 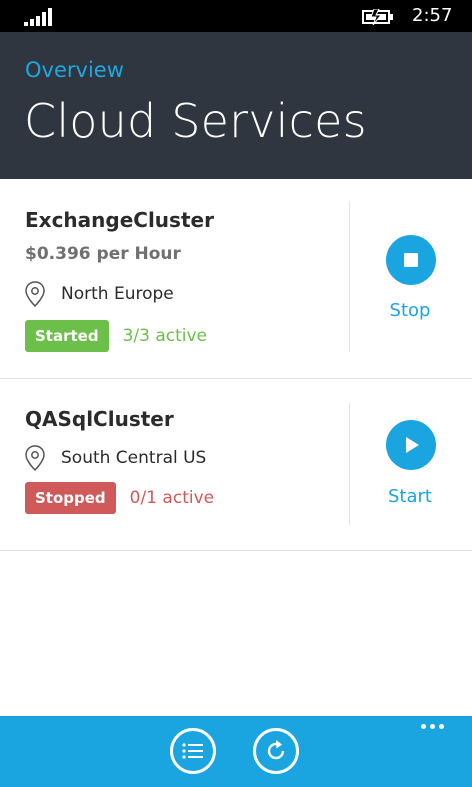 I want to click on status-row: Stopped 0/1 active, so click(x=119, y=498).